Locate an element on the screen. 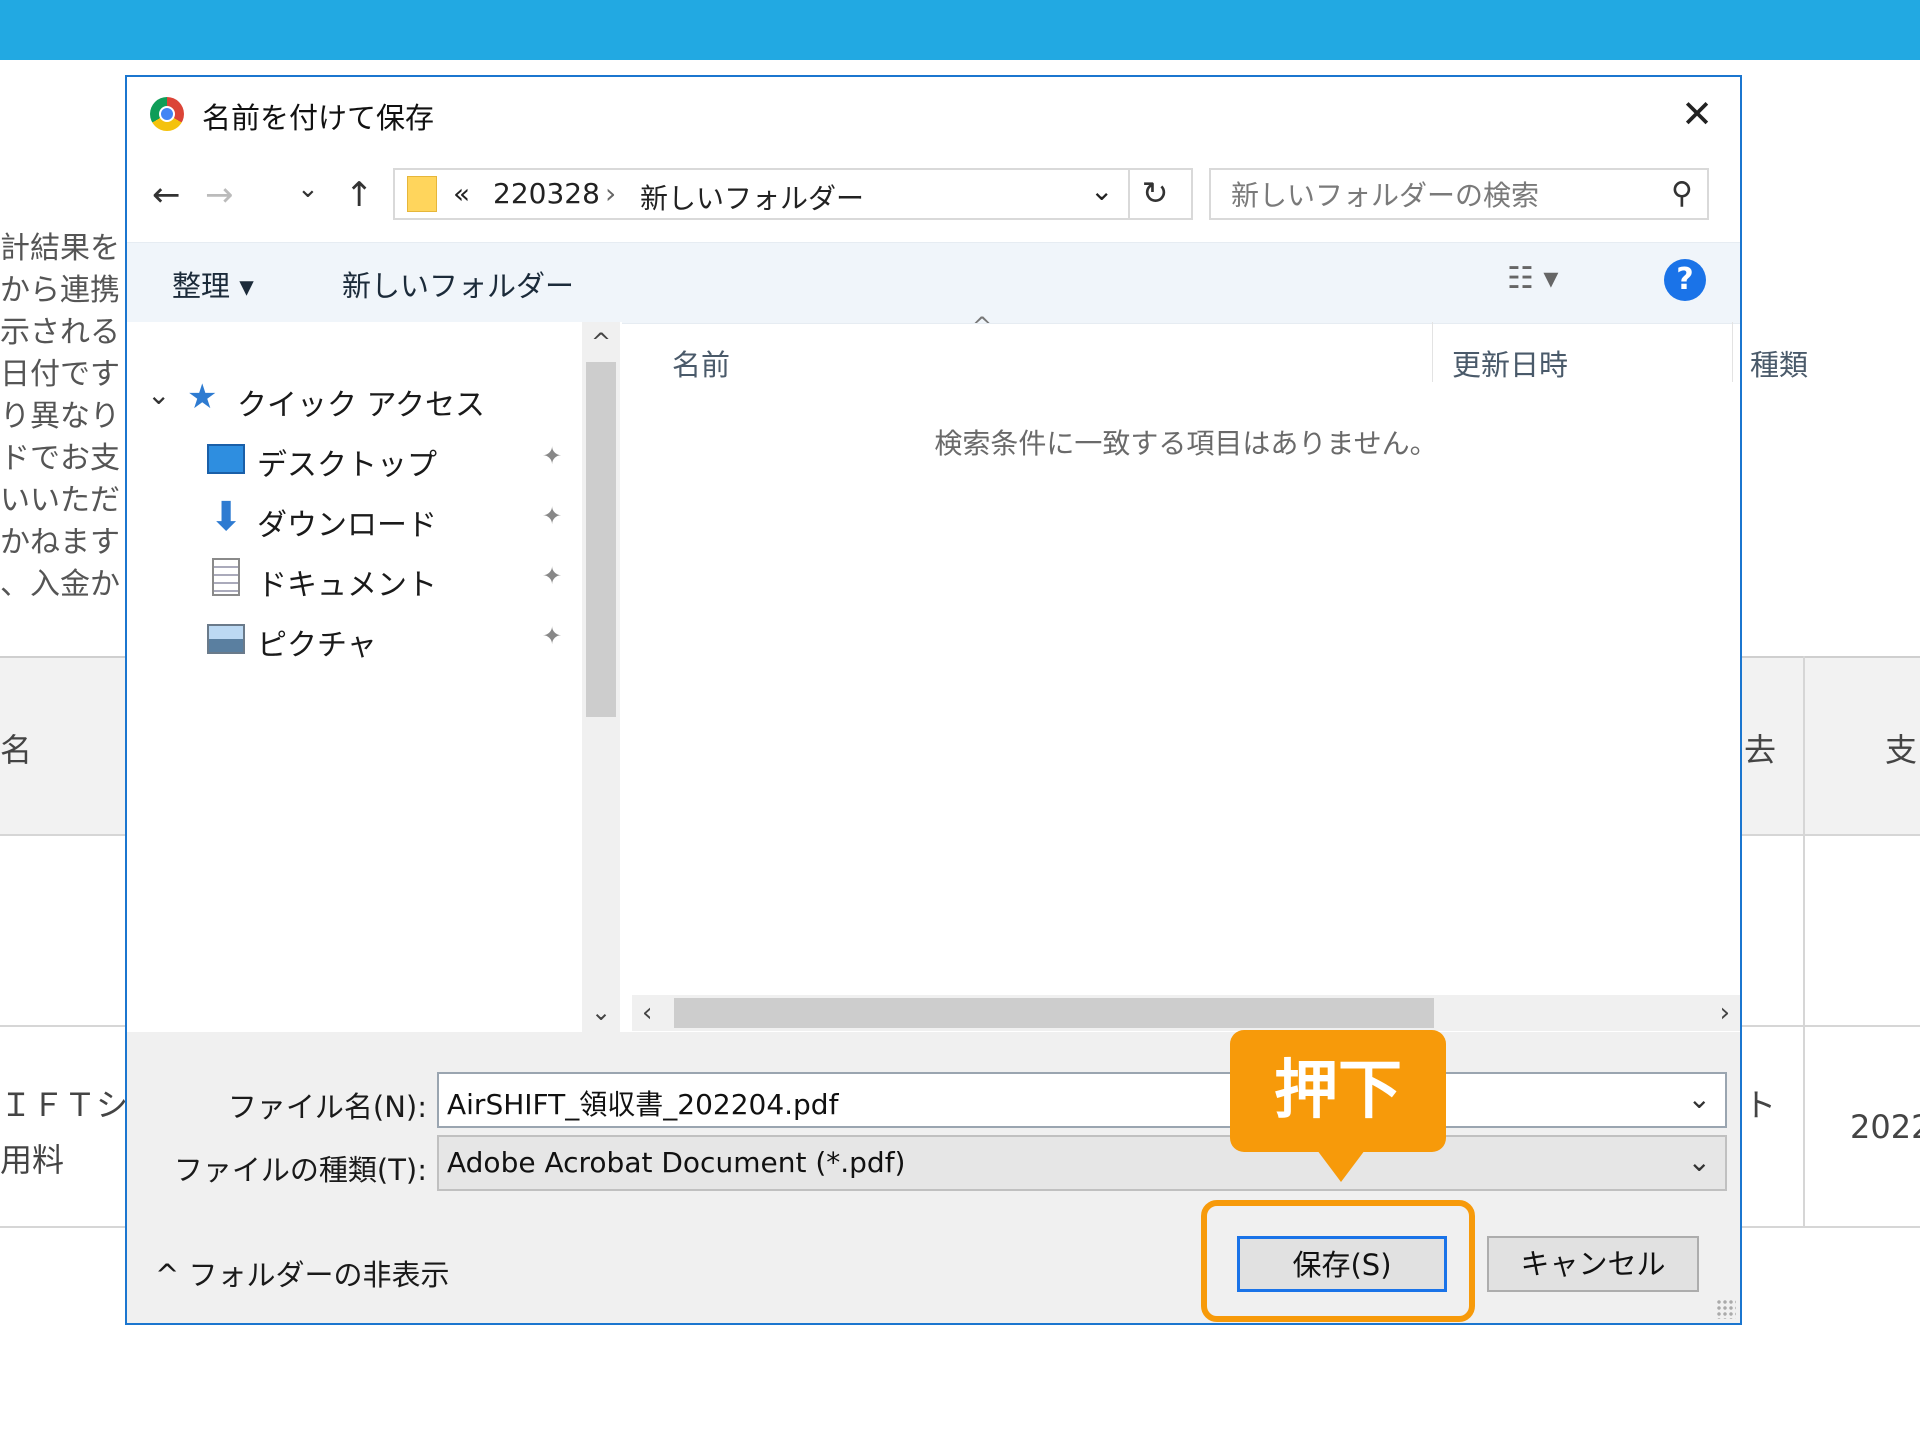 Image resolution: width=1920 pixels, height=1453 pixels. scroll-up-icon: ^ is located at coordinates (601, 342).